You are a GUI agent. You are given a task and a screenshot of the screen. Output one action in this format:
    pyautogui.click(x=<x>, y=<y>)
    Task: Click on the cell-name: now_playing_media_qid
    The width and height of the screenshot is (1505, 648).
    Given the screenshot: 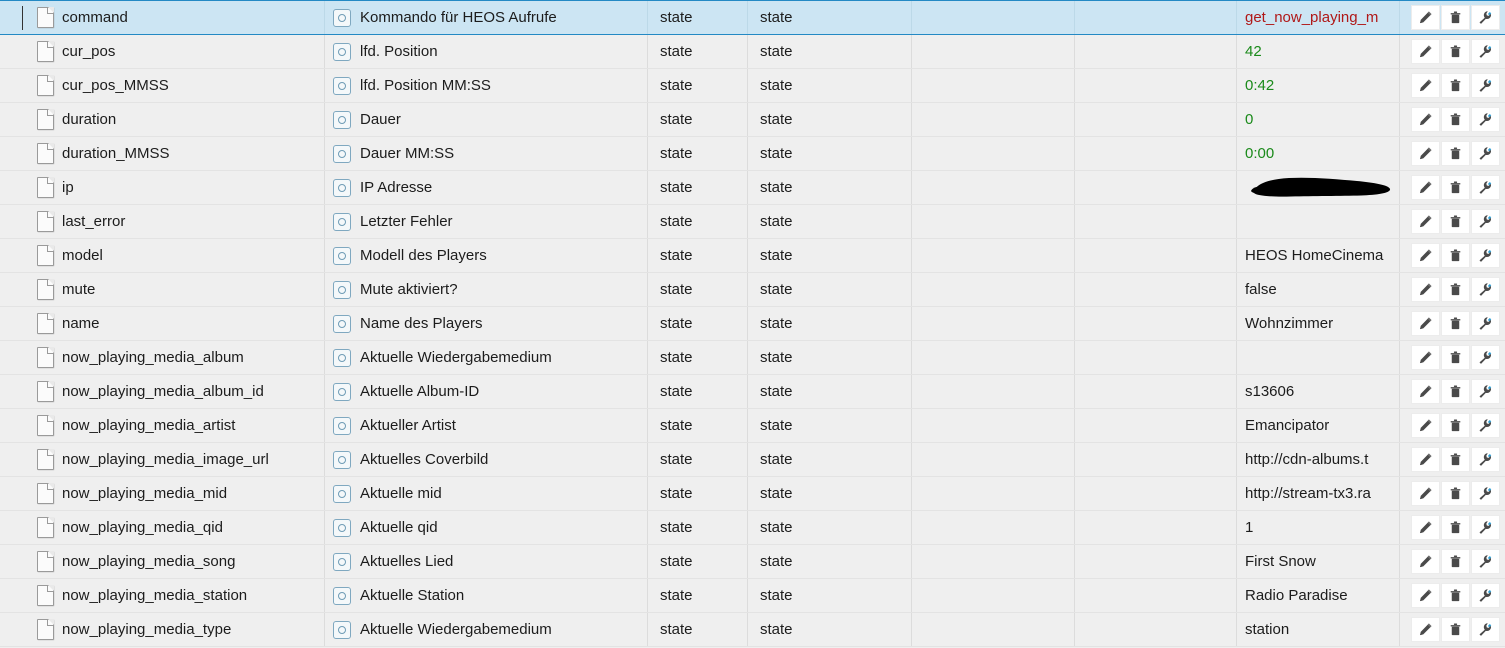 What is the action you would take?
    pyautogui.click(x=162, y=527)
    